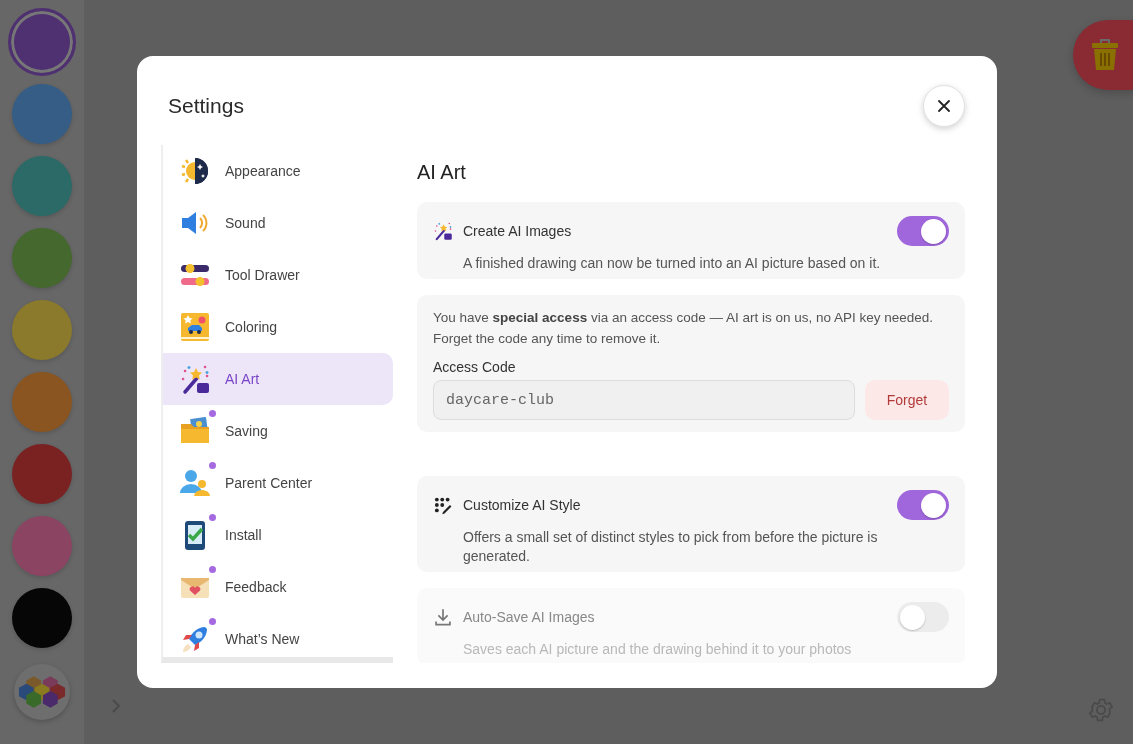  Describe the element at coordinates (658, 649) in the screenshot. I see `setting-description: Saves each AI picture and the drawing behind it to your photos` at that location.